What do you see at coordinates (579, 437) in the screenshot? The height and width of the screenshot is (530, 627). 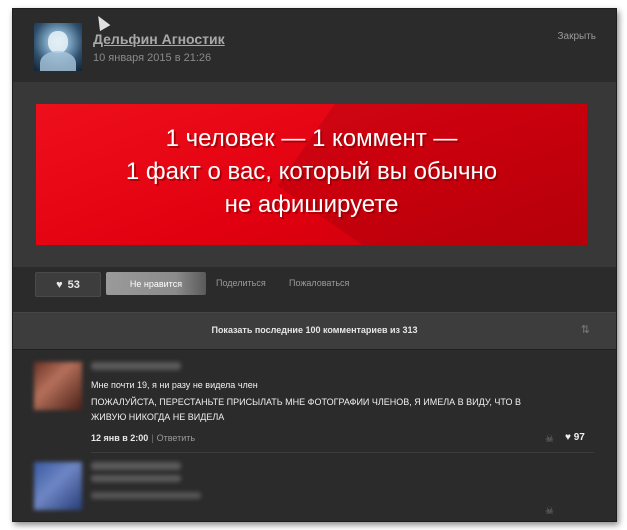 I see `comment-like-count: 97` at bounding box center [579, 437].